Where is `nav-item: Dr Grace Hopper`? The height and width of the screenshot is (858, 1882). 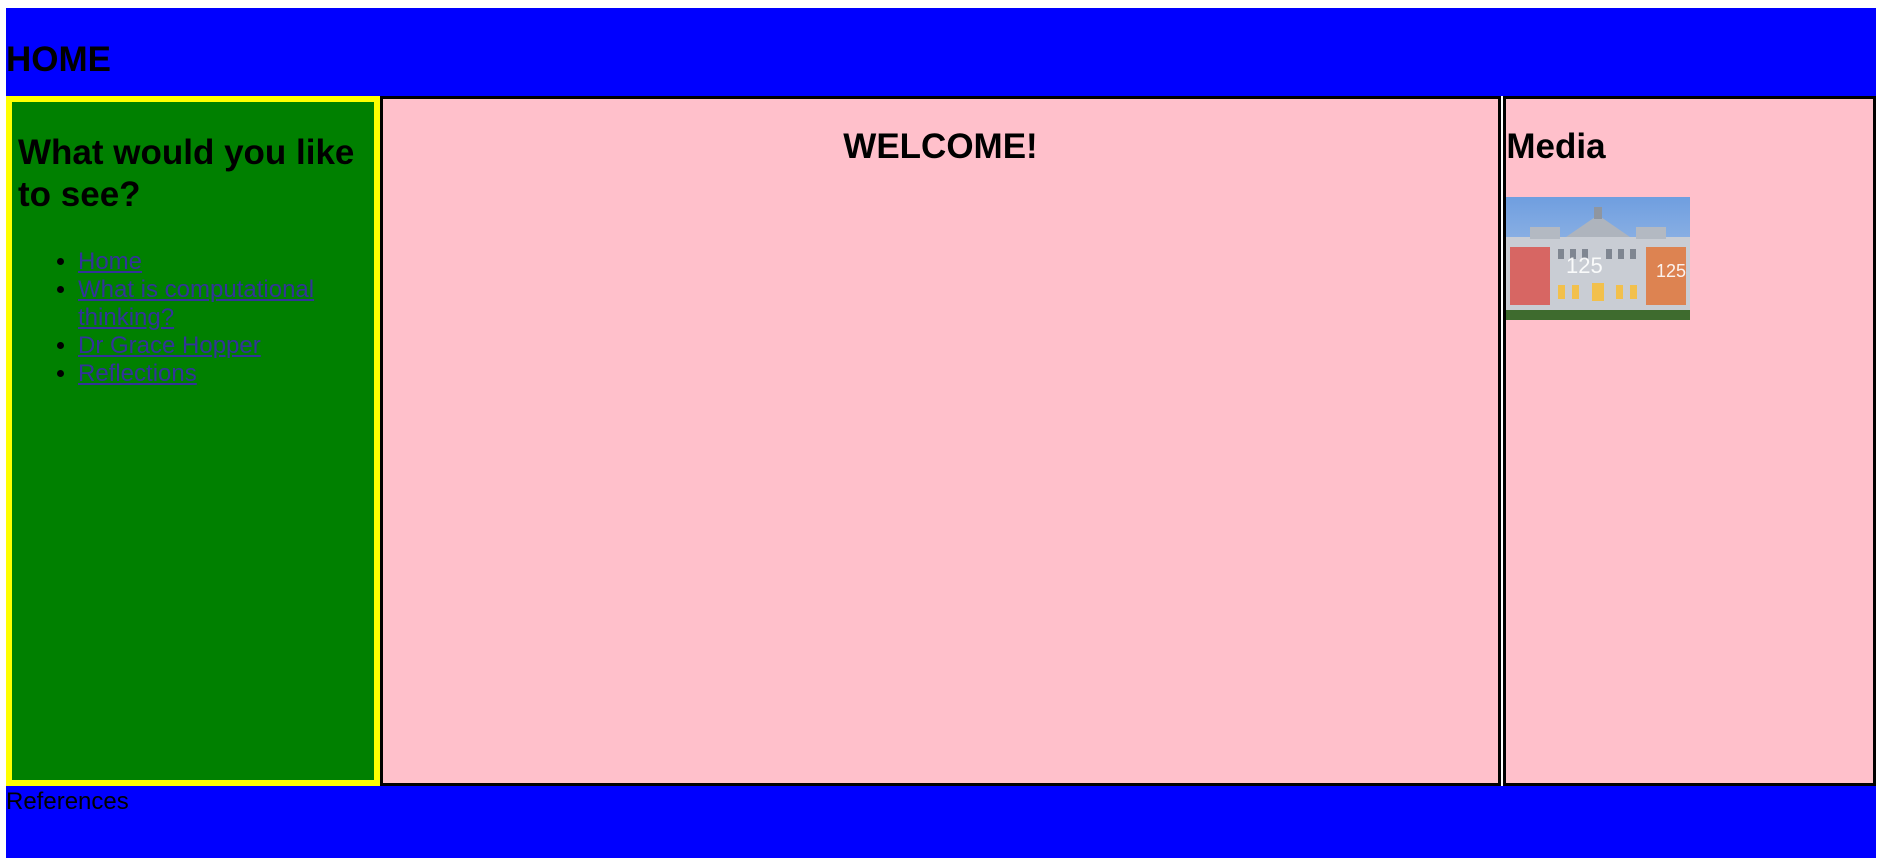
nav-item: Dr Grace Hopper is located at coordinates (226, 346).